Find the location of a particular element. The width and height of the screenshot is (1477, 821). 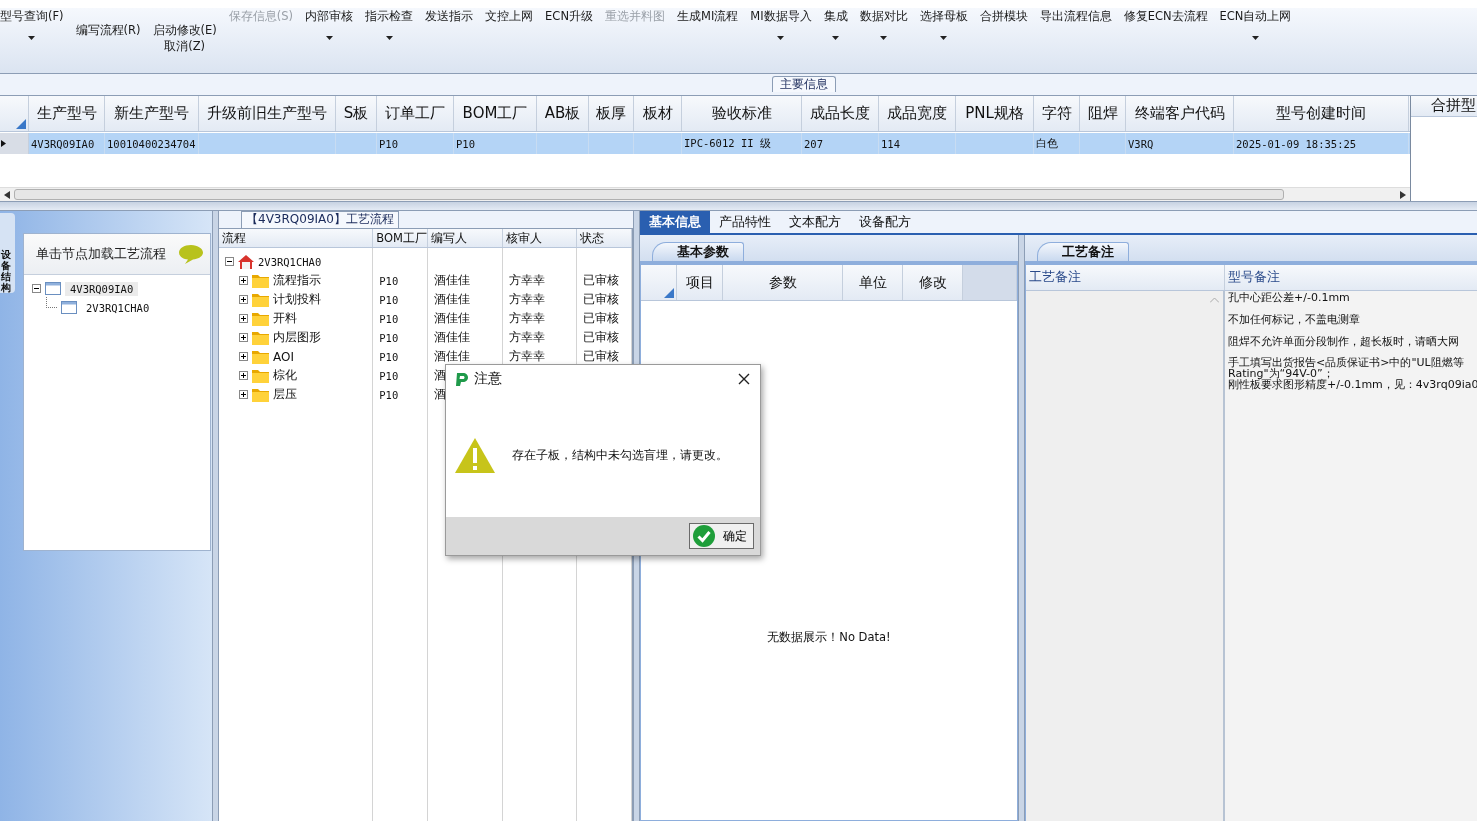

note-text: Rating"为“94V-0”； is located at coordinates (1281, 373).